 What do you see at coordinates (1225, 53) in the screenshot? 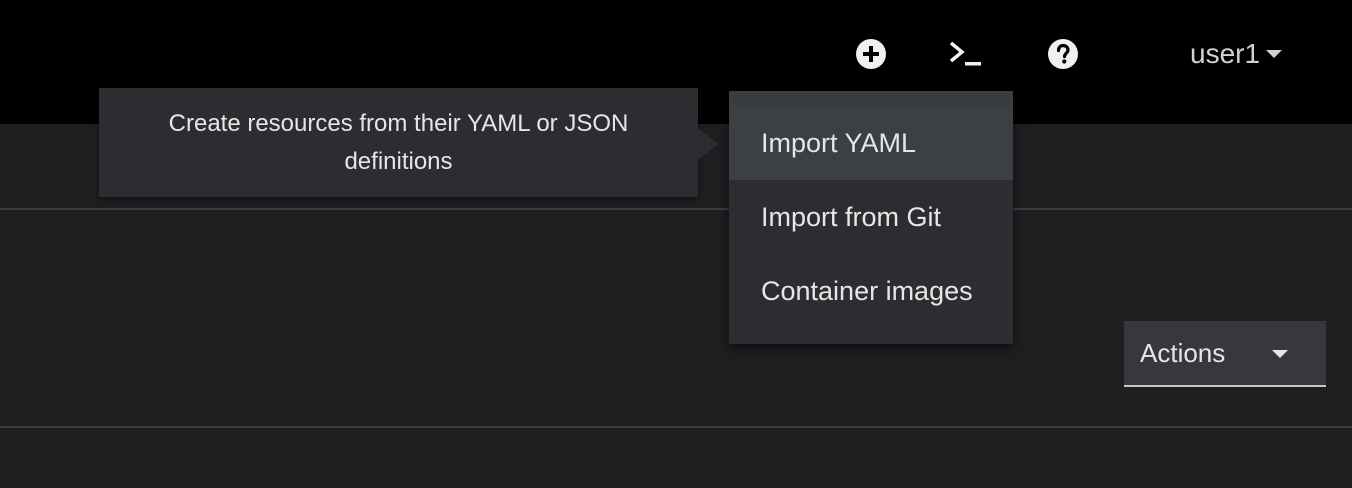
I see `user-name: user1` at bounding box center [1225, 53].